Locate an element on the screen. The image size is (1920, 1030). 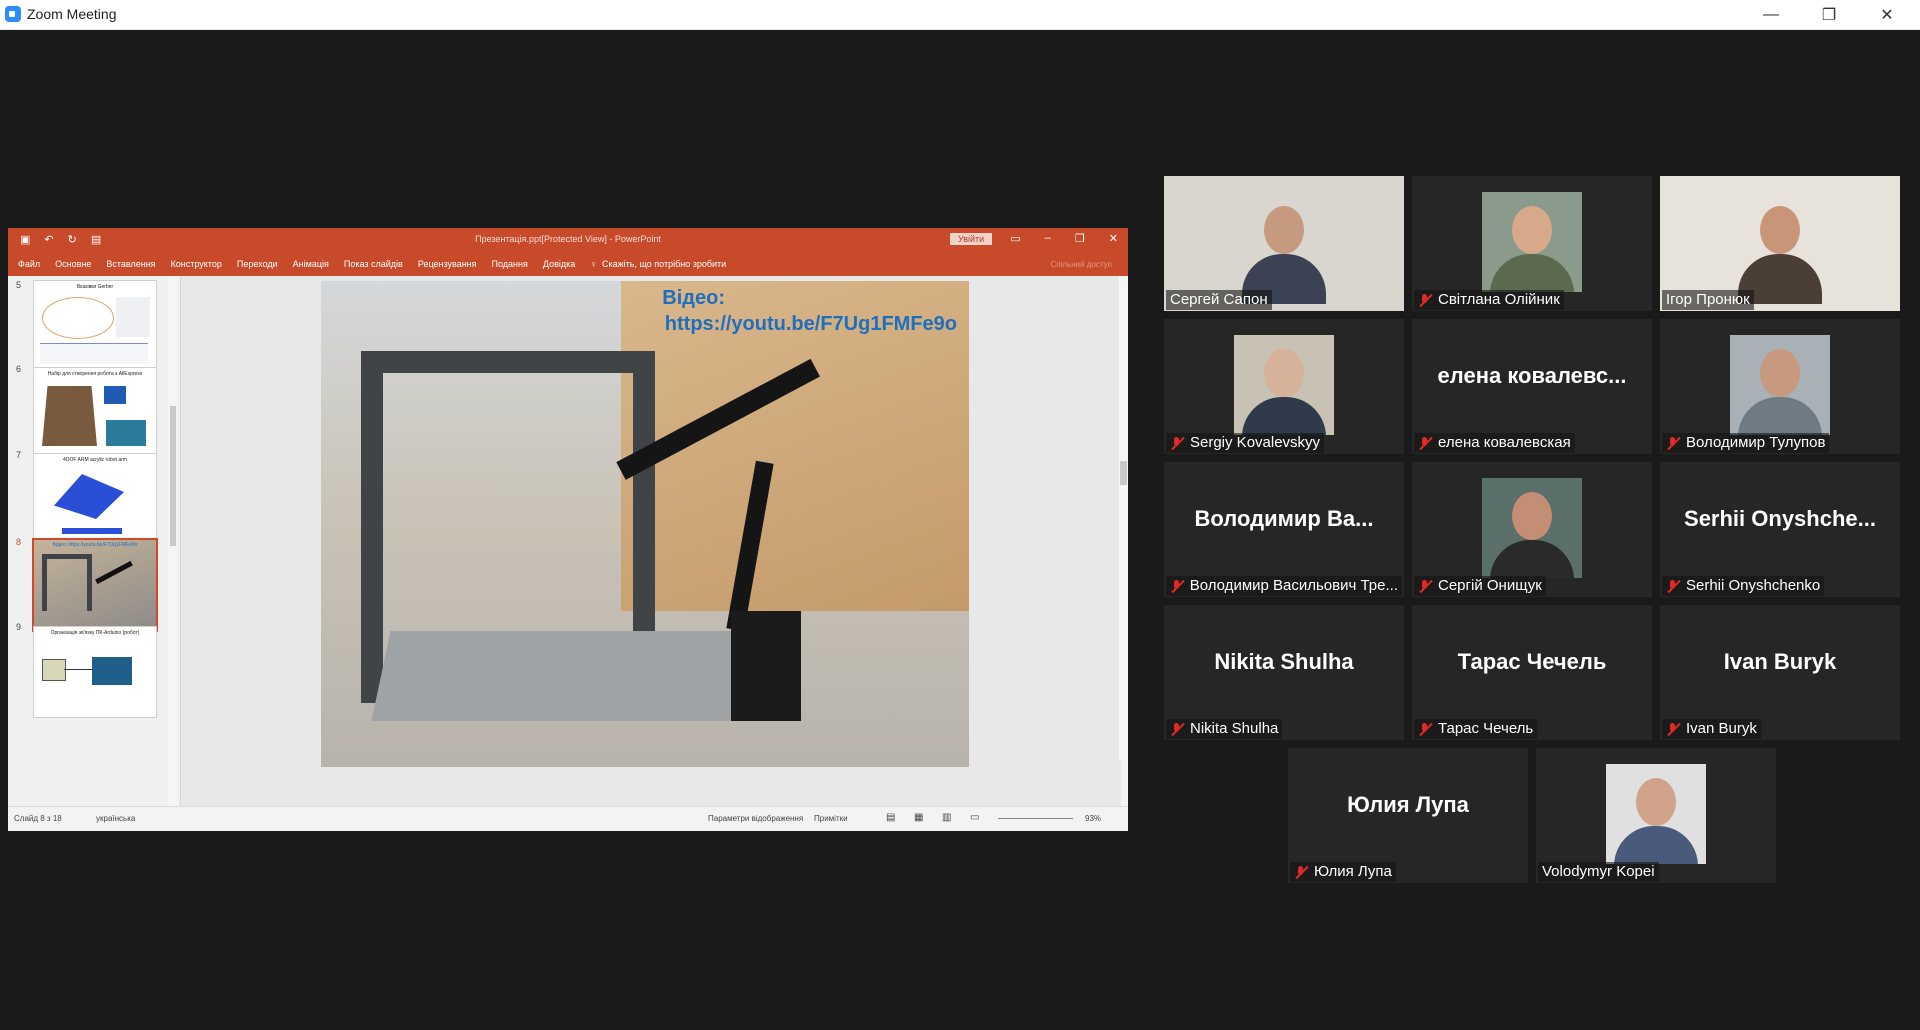
participant-name-label: Ivan Buryk is located at coordinates (1711, 729).